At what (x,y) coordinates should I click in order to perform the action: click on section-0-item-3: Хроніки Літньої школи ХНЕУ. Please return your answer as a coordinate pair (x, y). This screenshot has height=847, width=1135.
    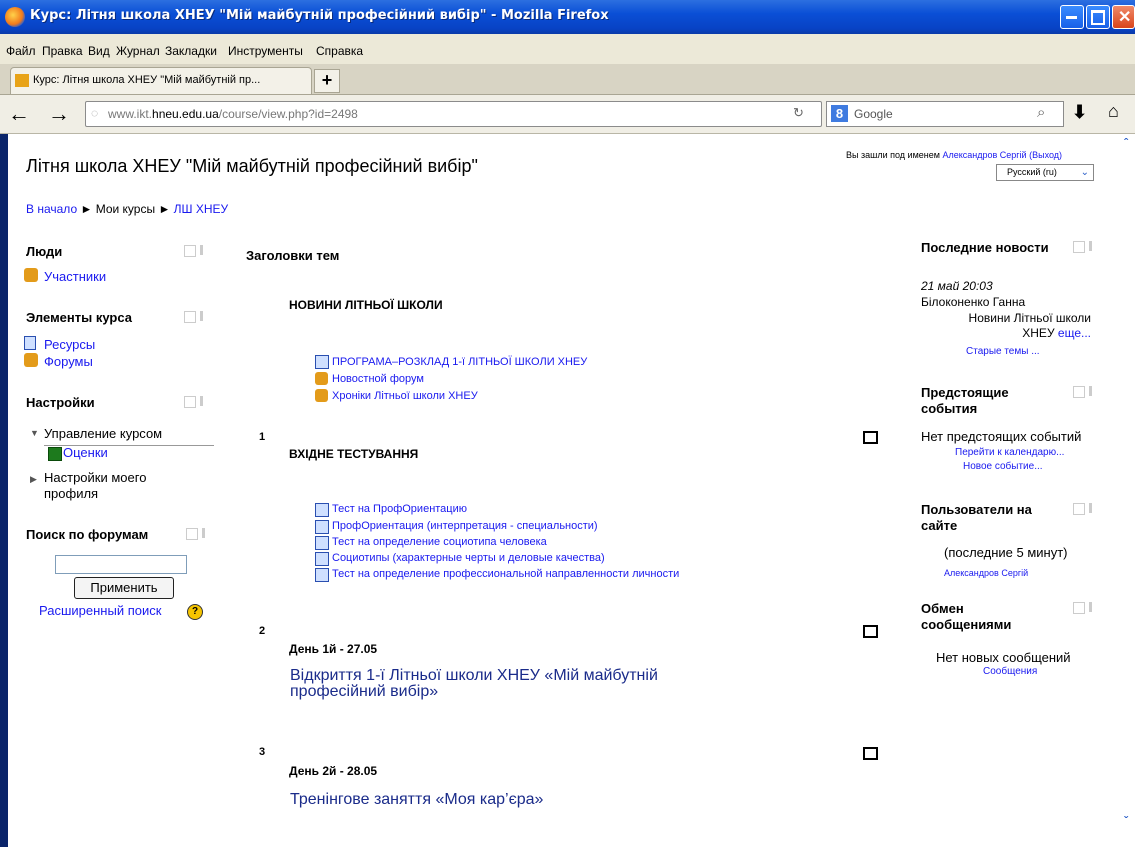
    Looking at the image, I should click on (405, 396).